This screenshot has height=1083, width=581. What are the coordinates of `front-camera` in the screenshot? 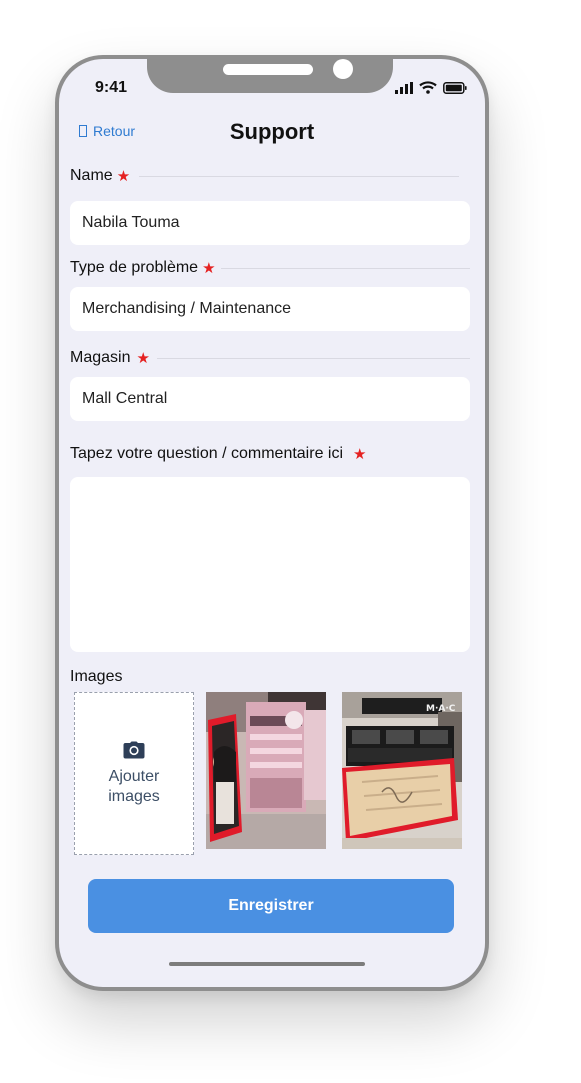 It's located at (343, 69).